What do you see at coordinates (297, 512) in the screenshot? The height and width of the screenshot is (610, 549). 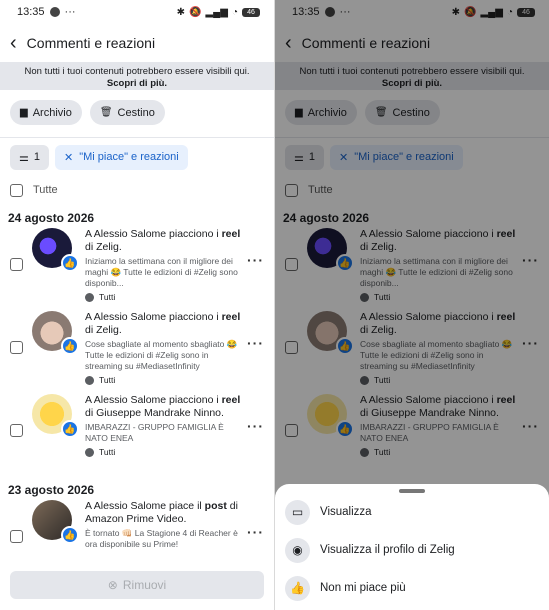 I see `view-icon: ▭` at bounding box center [297, 512].